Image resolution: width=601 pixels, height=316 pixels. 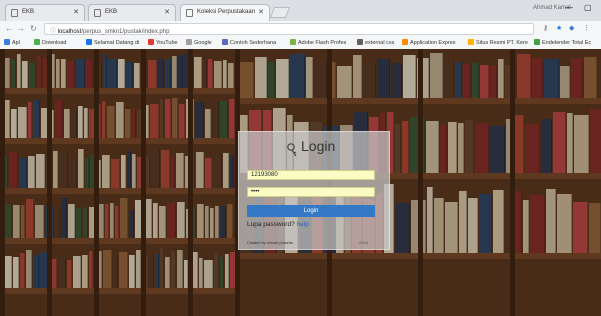 What do you see at coordinates (7, 42) in the screenshot?
I see `apps-icon` at bounding box center [7, 42].